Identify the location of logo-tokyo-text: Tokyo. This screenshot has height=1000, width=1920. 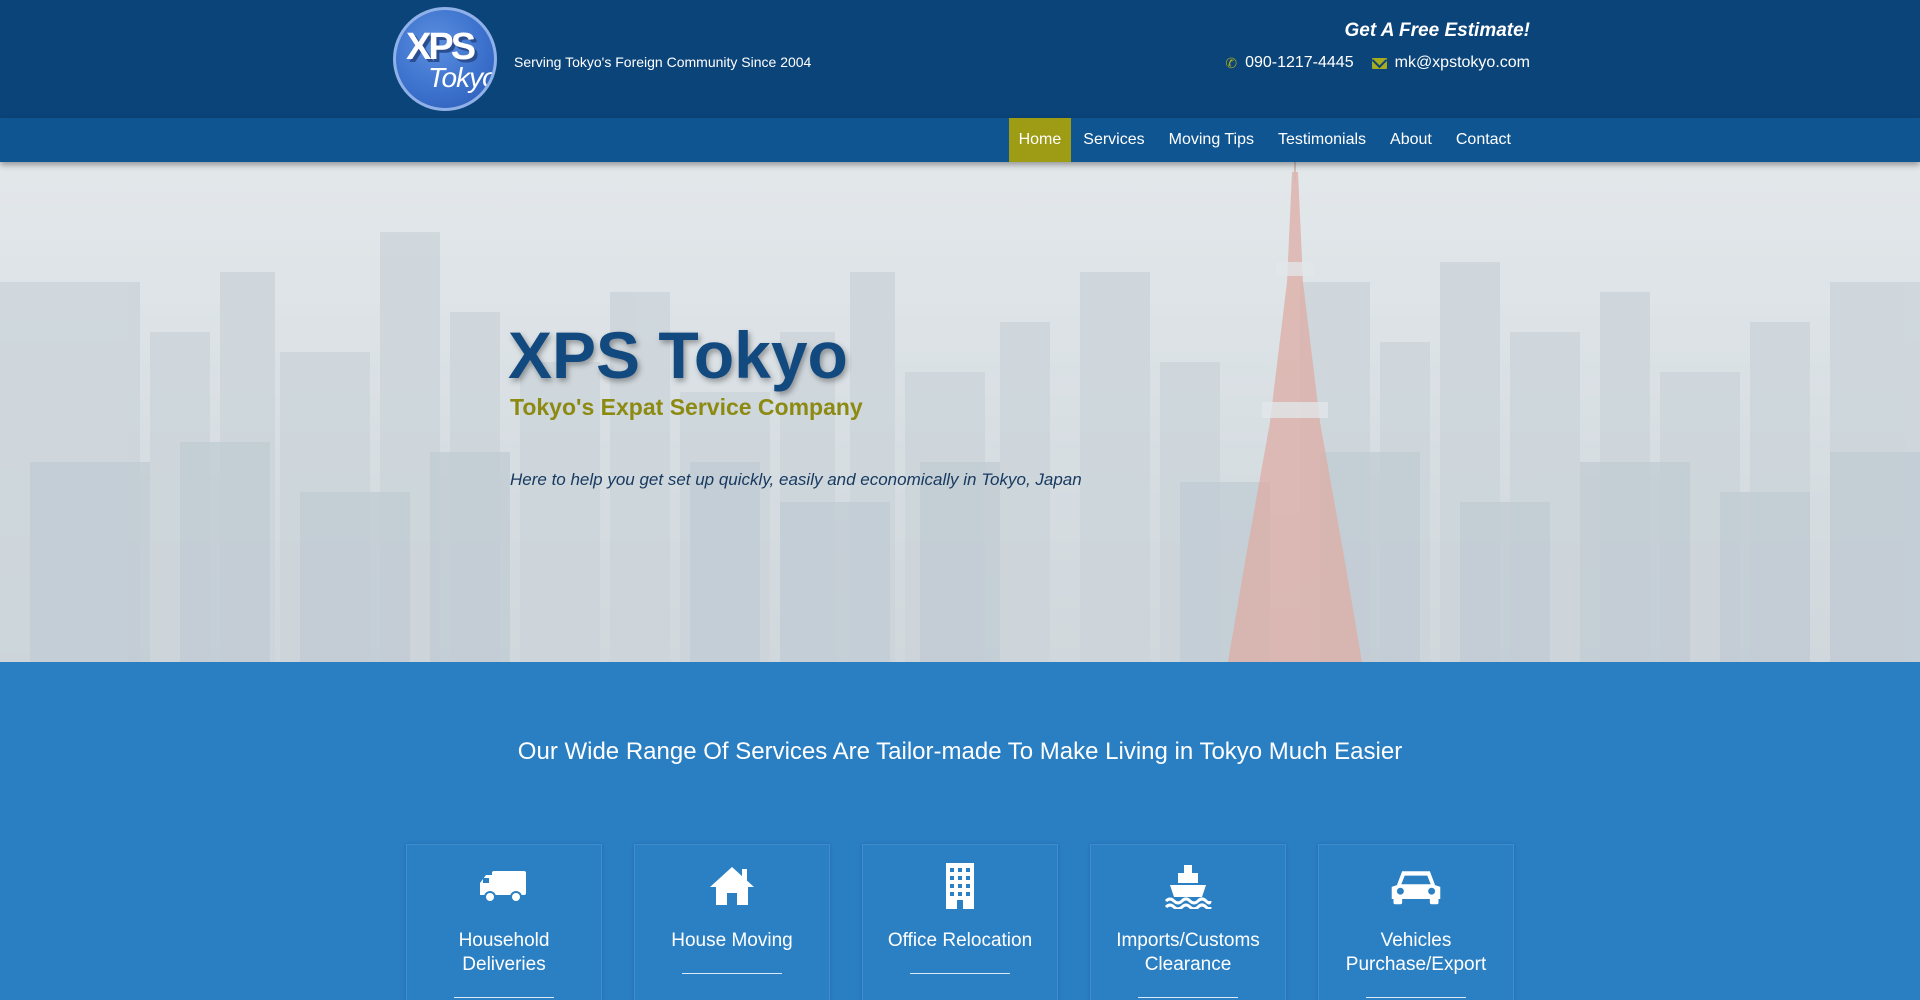
(462, 77).